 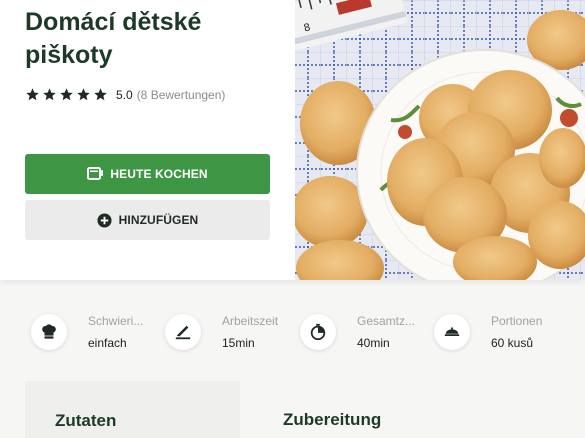 I want to click on add-label: HINZUFÜGEN, so click(x=158, y=220).